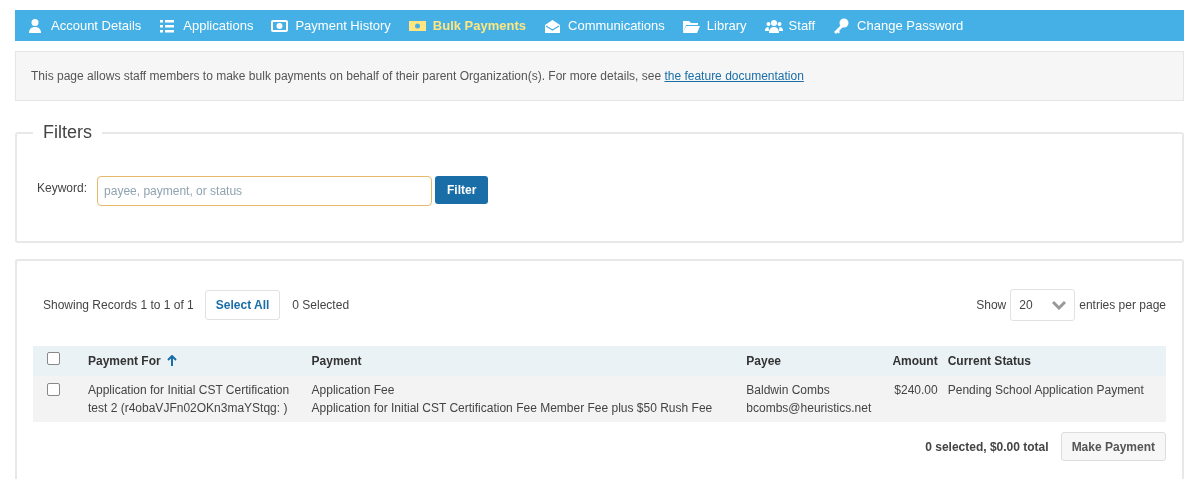 The width and height of the screenshot is (1199, 479). I want to click on column-header: Current Status, so click(989, 361).